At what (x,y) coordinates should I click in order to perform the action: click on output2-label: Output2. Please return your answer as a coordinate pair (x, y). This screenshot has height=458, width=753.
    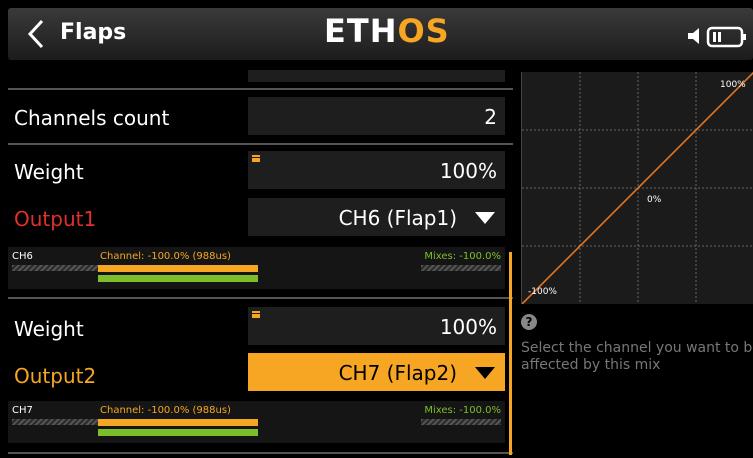
    Looking at the image, I should click on (55, 376).